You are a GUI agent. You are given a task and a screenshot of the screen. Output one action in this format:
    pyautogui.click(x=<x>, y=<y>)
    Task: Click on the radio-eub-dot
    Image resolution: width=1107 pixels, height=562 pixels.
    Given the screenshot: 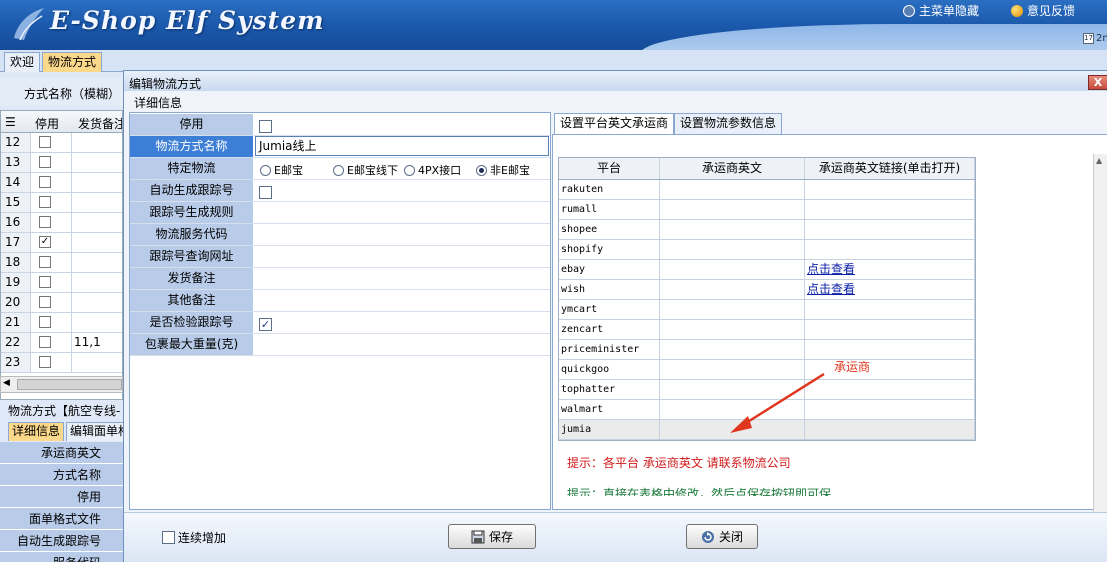 What is the action you would take?
    pyautogui.click(x=265, y=170)
    